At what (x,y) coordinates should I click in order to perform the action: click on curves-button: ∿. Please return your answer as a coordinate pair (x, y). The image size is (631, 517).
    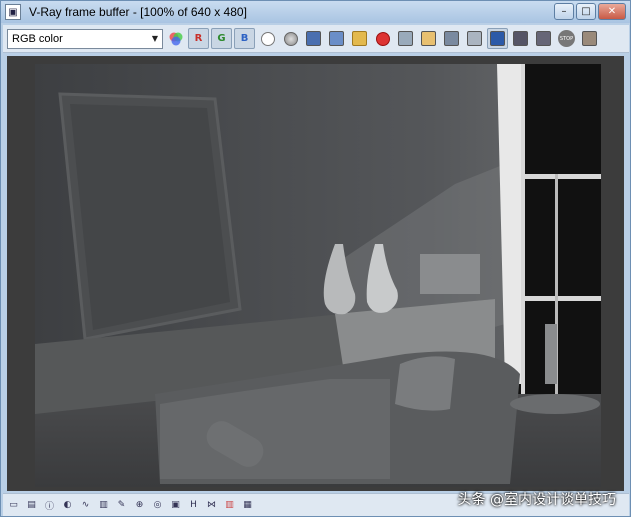
    Looking at the image, I should click on (85, 505).